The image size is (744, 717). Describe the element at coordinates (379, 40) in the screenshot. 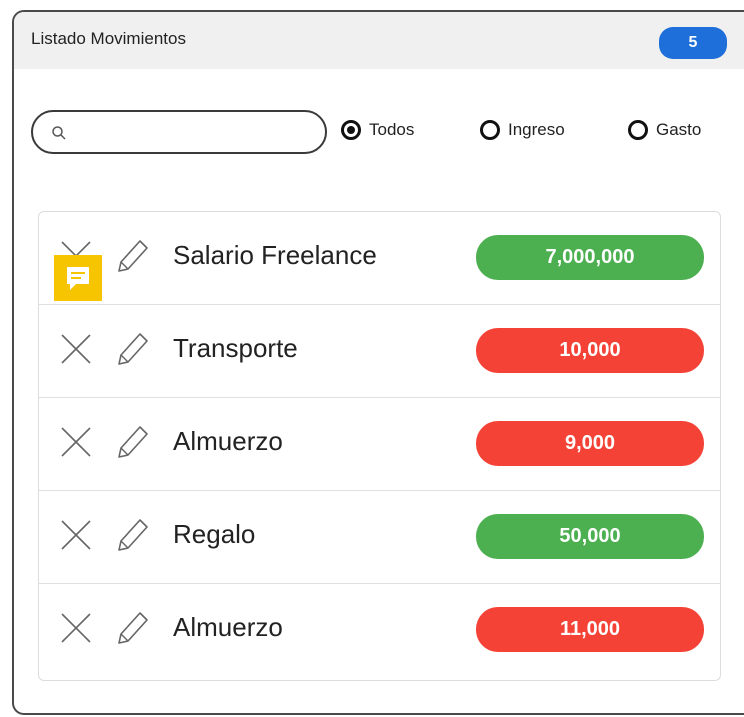

I see `panel-header: Listado Movimientos 5` at that location.